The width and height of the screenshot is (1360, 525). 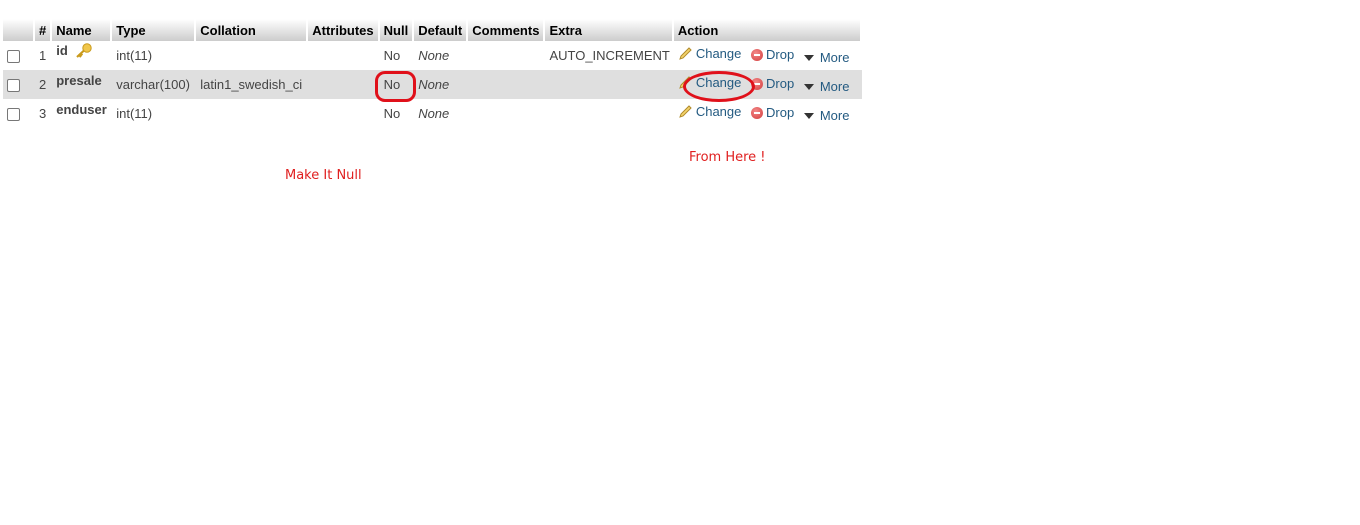 I want to click on header-name: Name, so click(x=82, y=30).